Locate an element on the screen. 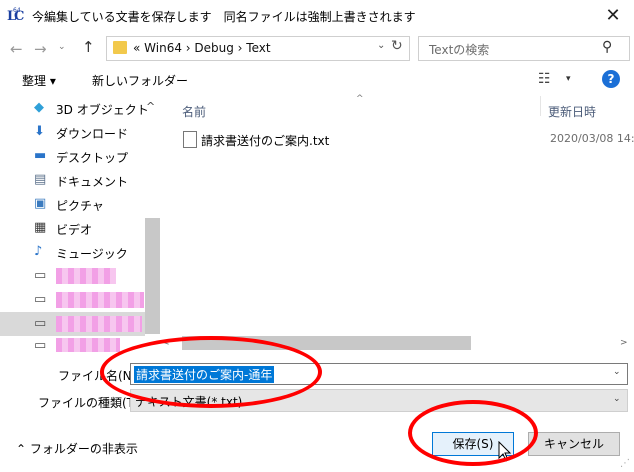 The height and width of the screenshot is (472, 634). sidebar-item-desktop: ▬ デスクトップ is located at coordinates (97, 156).